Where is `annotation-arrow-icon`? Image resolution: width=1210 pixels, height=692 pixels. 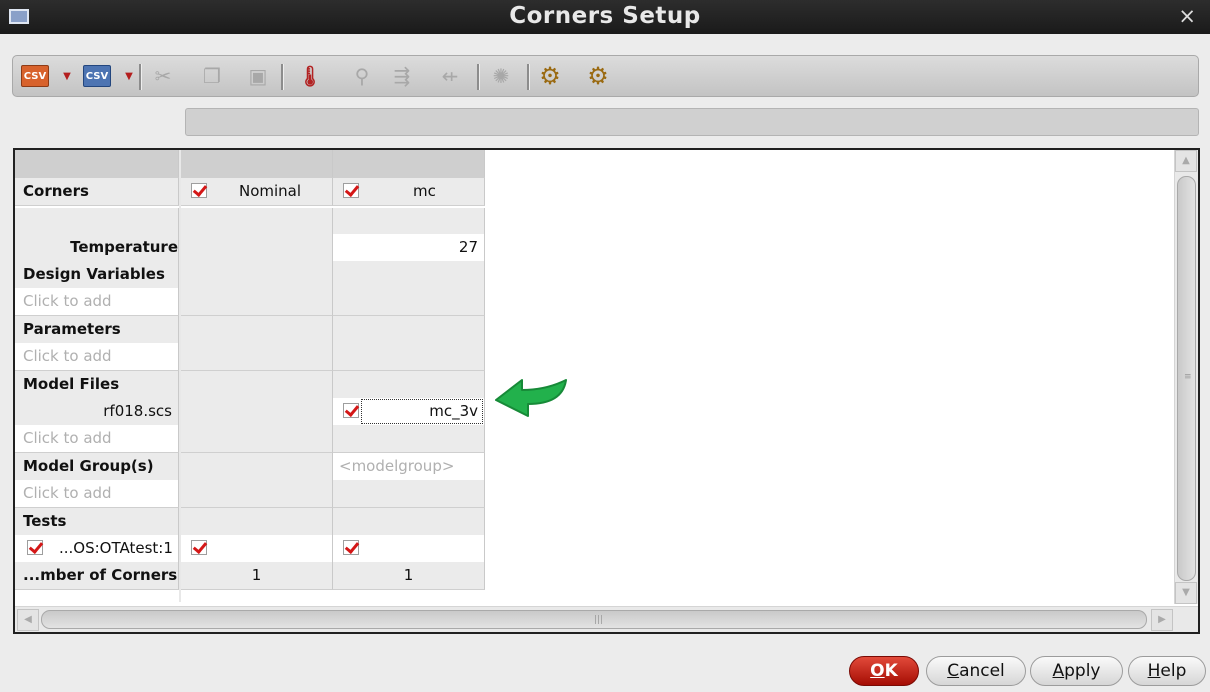
annotation-arrow-icon is located at coordinates (531, 398).